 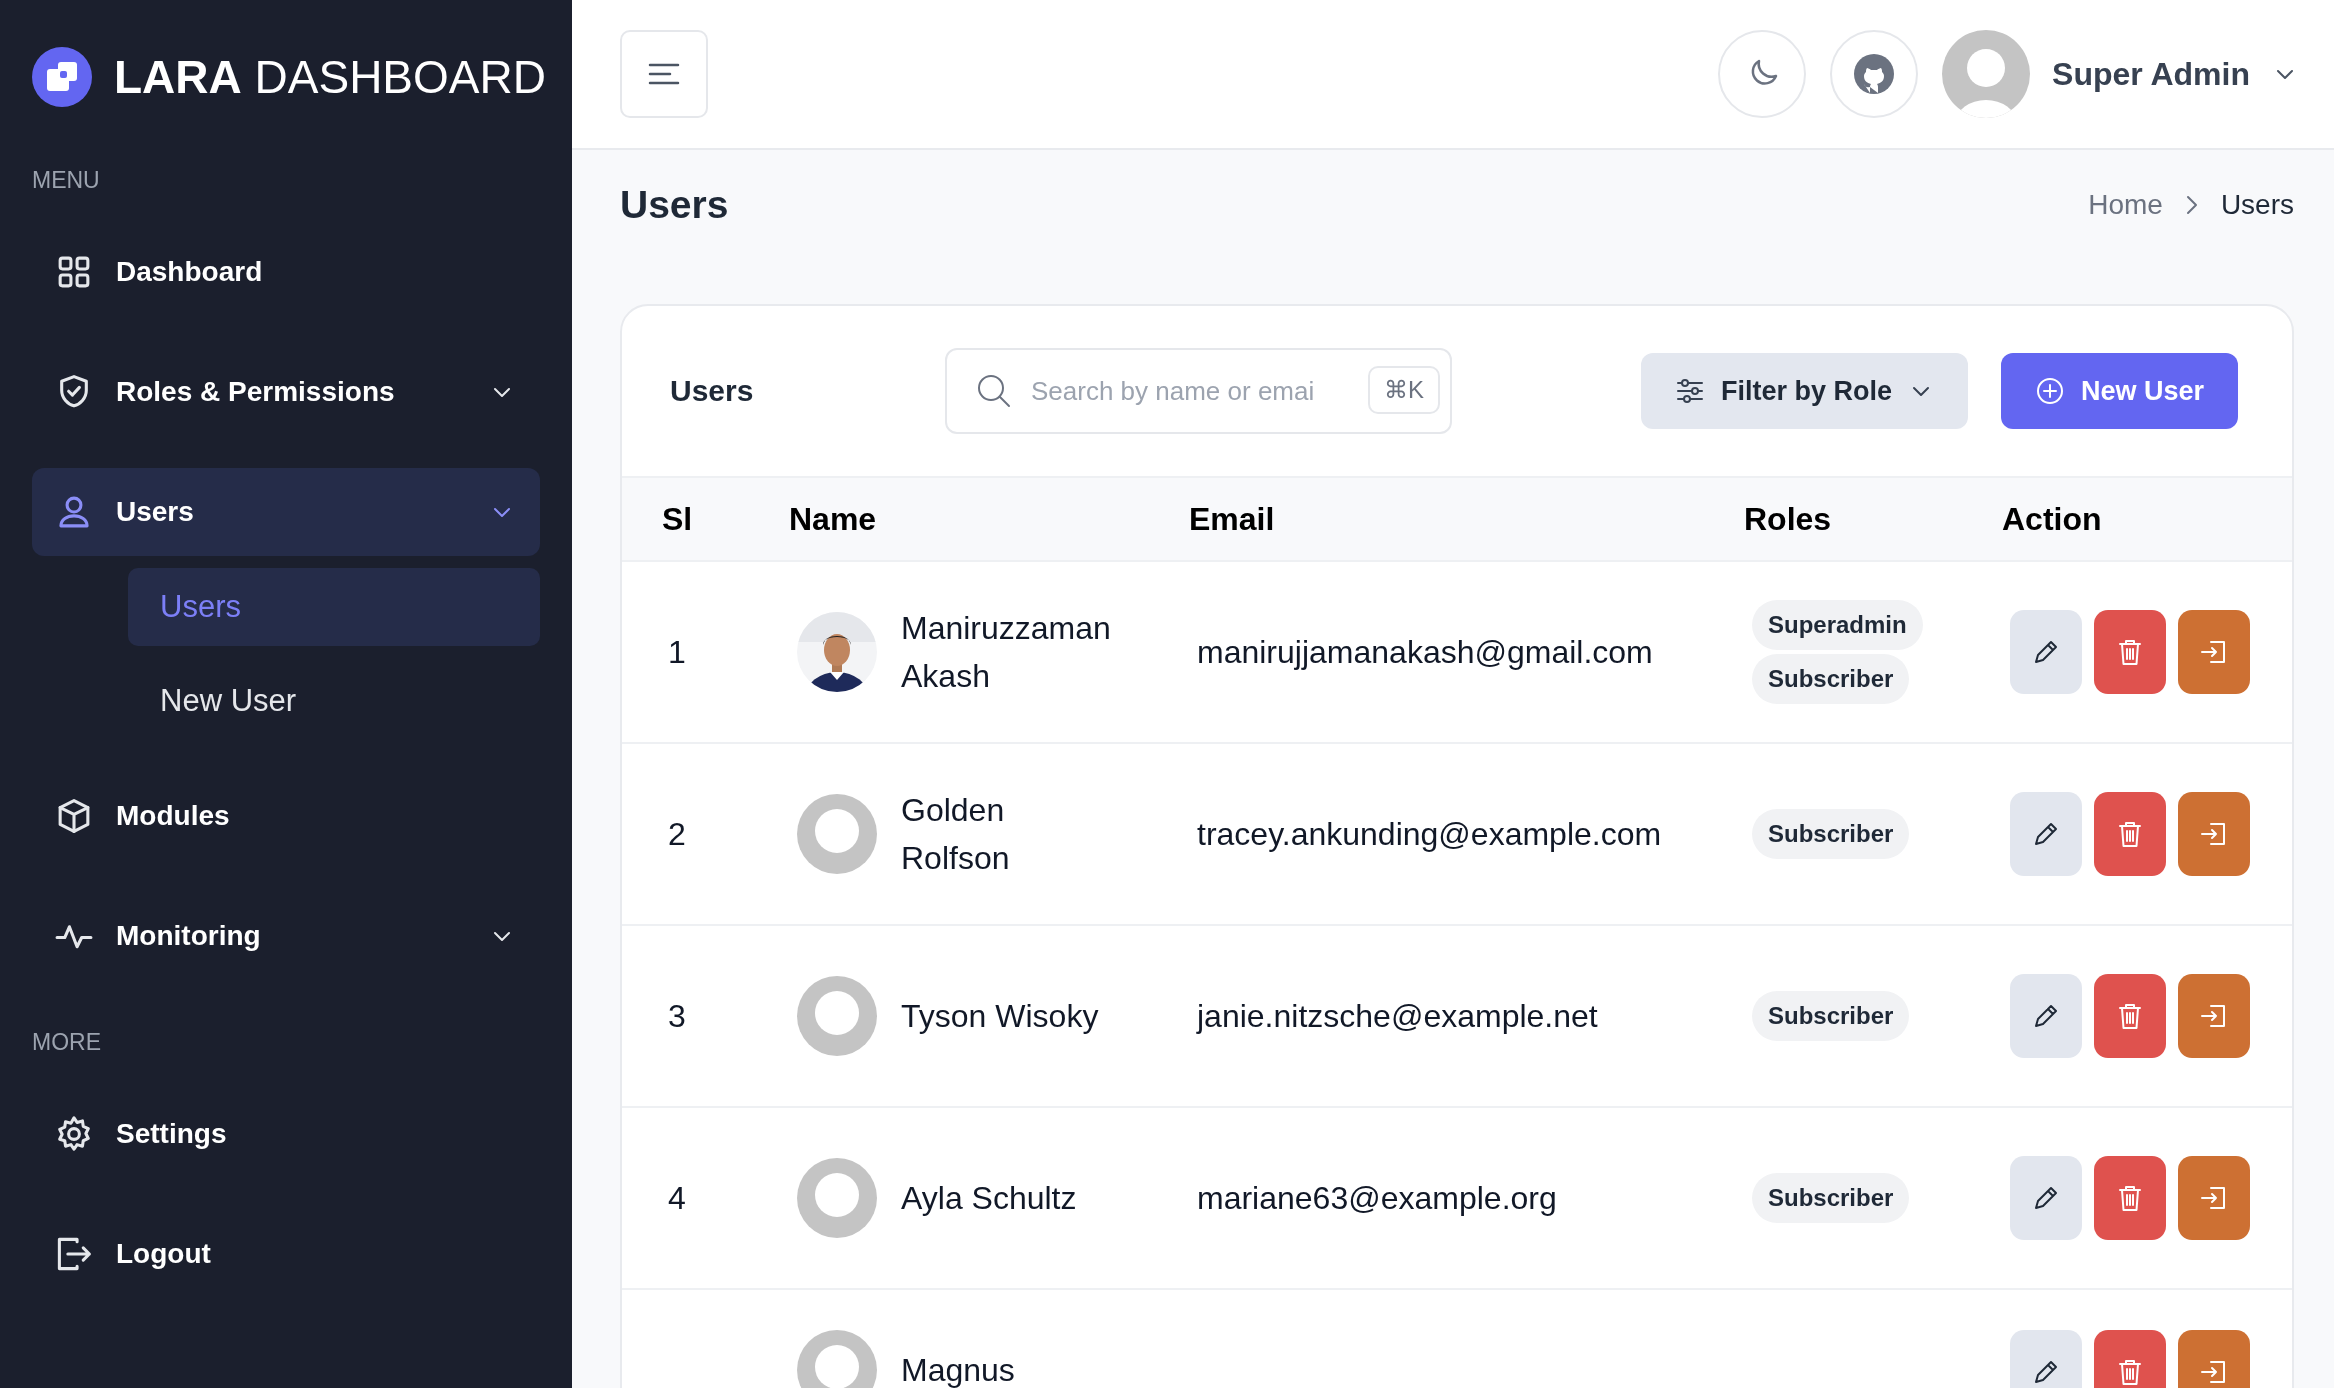 I want to click on breadcrumb-link: Home, so click(x=2125, y=205).